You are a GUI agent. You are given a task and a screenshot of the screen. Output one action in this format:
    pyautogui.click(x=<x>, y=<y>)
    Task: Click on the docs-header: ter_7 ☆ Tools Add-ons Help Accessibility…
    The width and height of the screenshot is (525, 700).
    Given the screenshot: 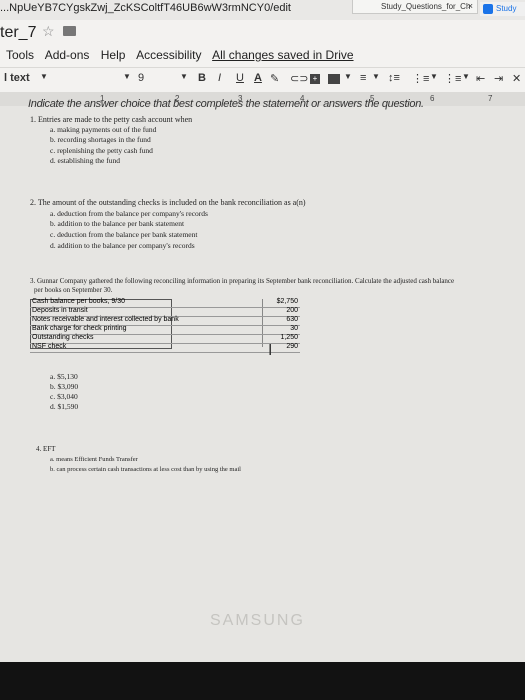 What is the action you would take?
    pyautogui.click(x=262, y=56)
    